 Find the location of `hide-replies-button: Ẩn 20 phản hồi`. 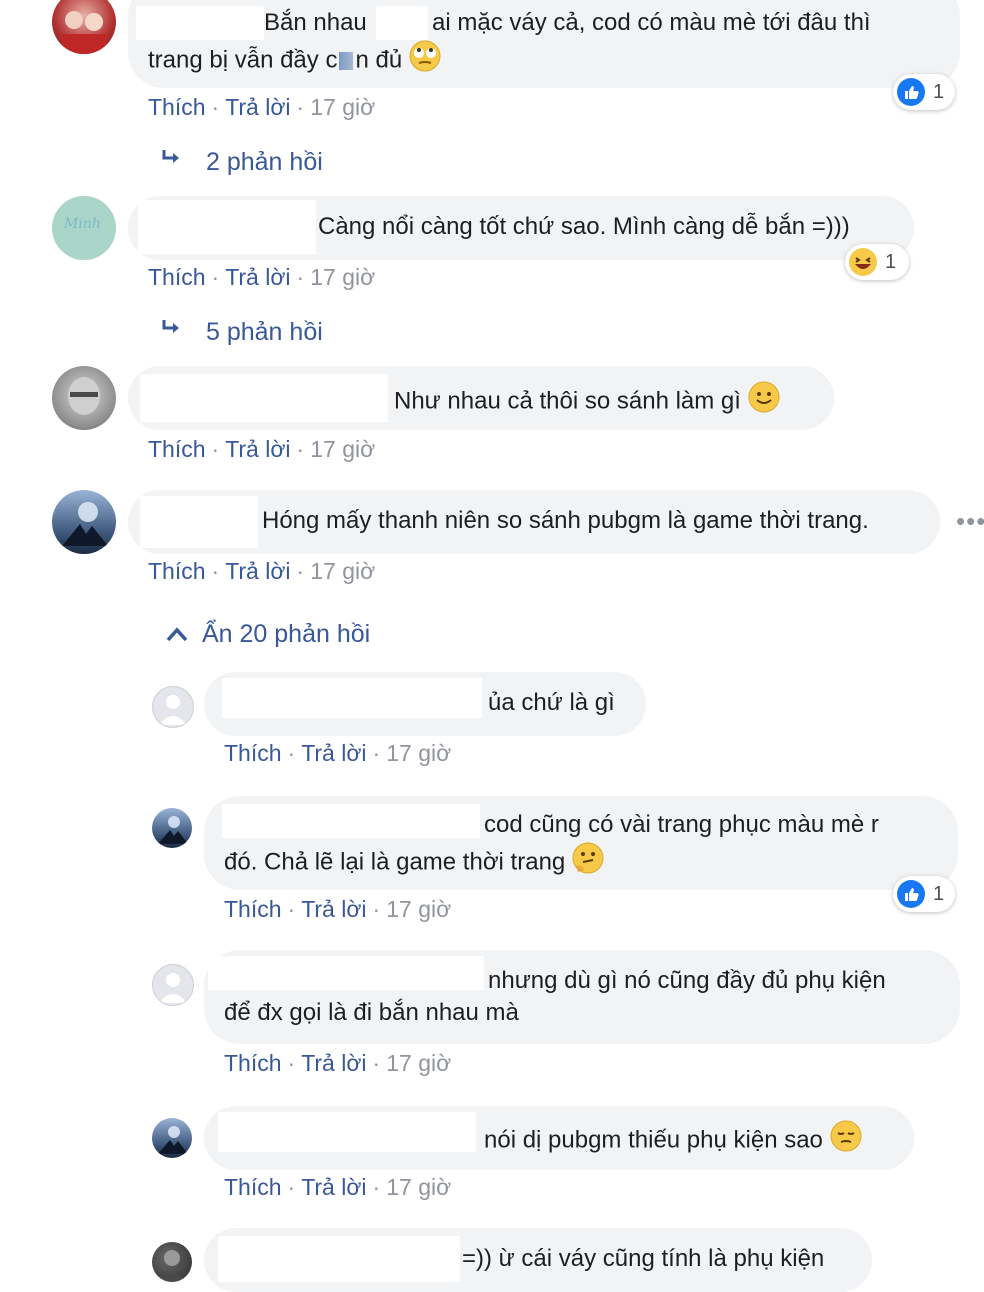

hide-replies-button: Ẩn 20 phản hồi is located at coordinates (268, 634).